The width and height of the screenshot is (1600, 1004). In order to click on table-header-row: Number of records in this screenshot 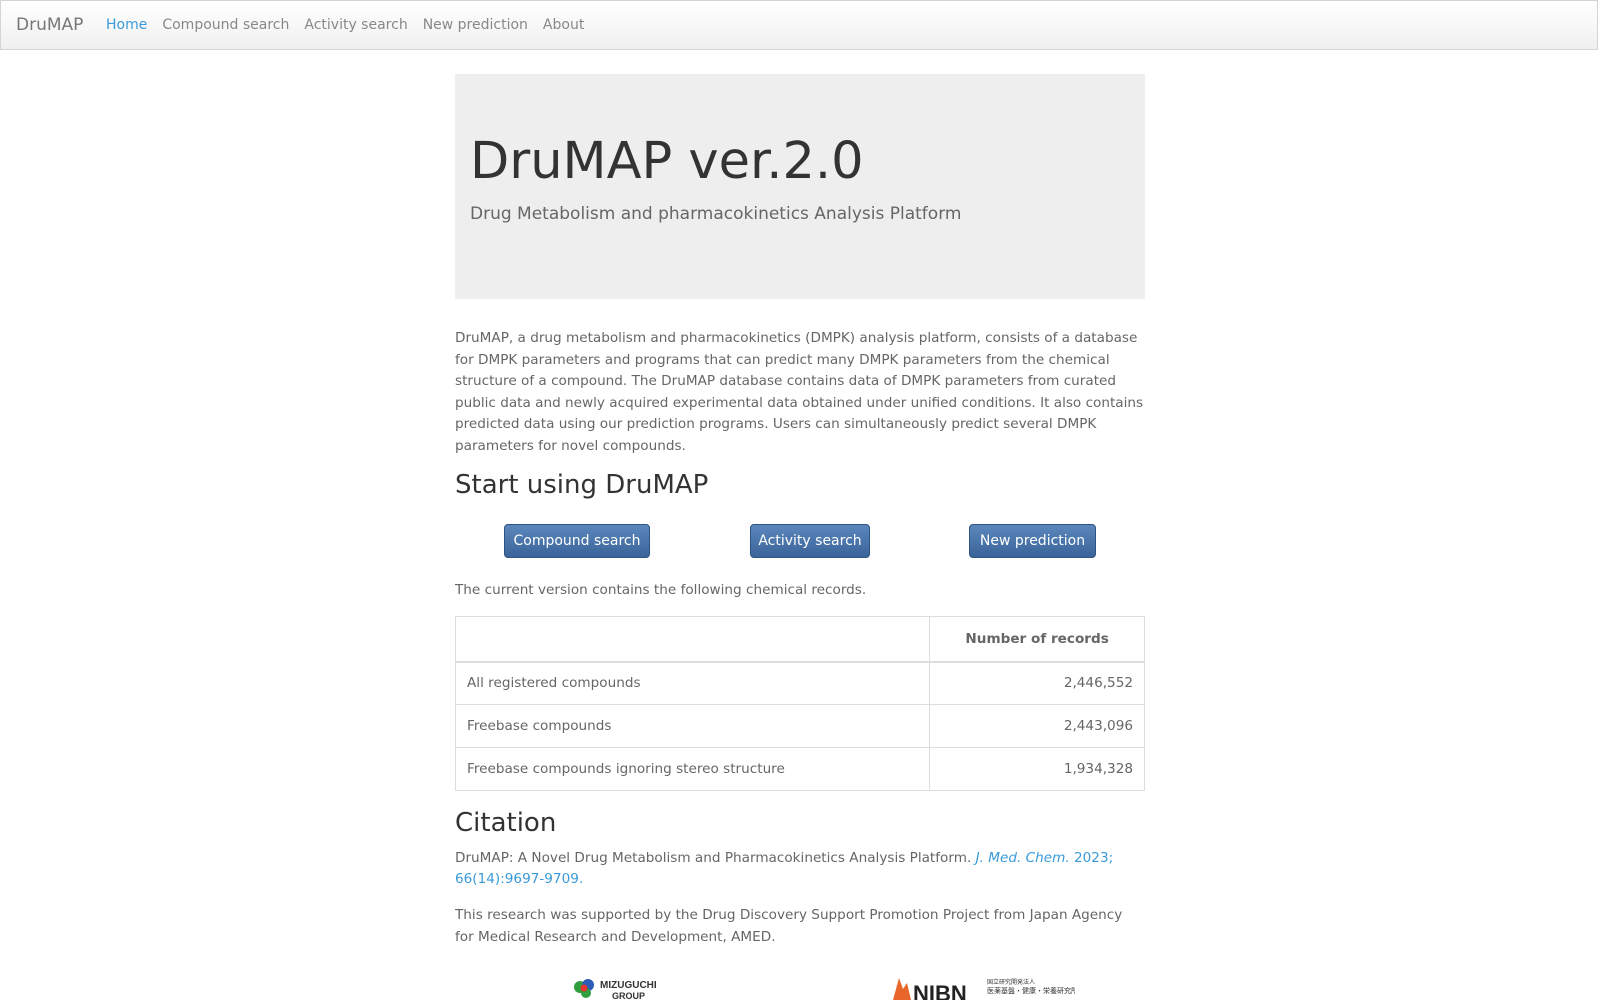, I will do `click(799, 639)`.